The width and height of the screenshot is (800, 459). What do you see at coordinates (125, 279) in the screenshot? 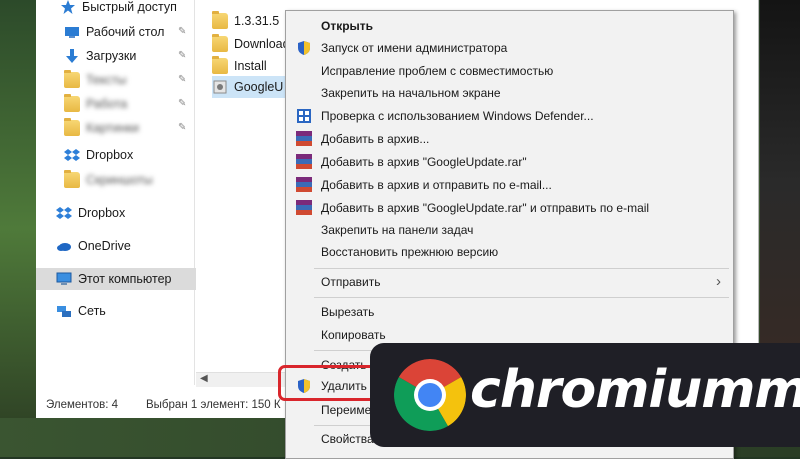
I see `nav-label: Этот компьютер` at bounding box center [125, 279].